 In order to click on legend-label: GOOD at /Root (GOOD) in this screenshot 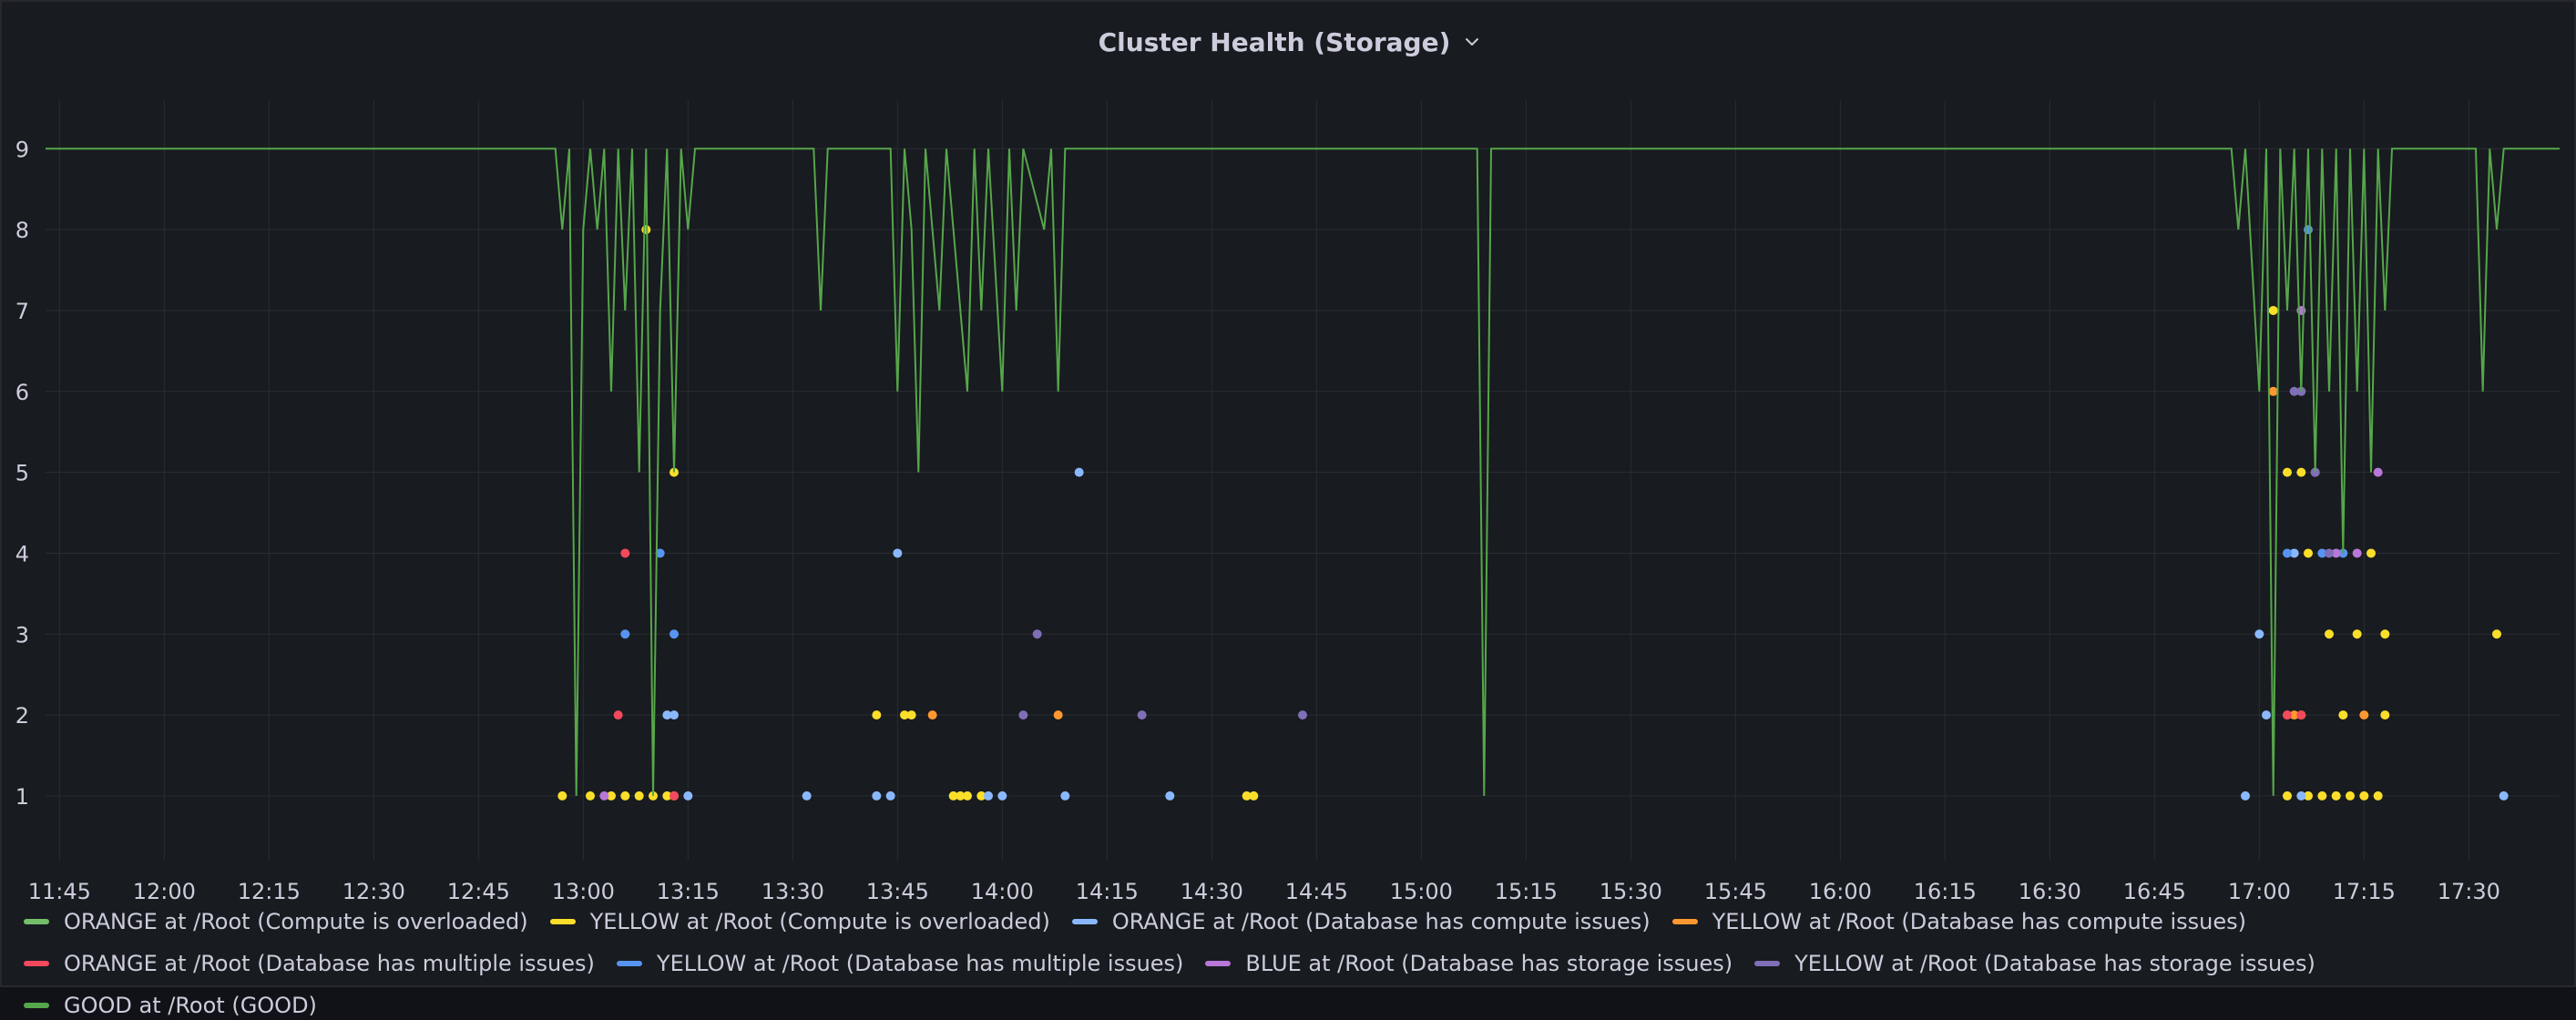, I will do `click(190, 1006)`.